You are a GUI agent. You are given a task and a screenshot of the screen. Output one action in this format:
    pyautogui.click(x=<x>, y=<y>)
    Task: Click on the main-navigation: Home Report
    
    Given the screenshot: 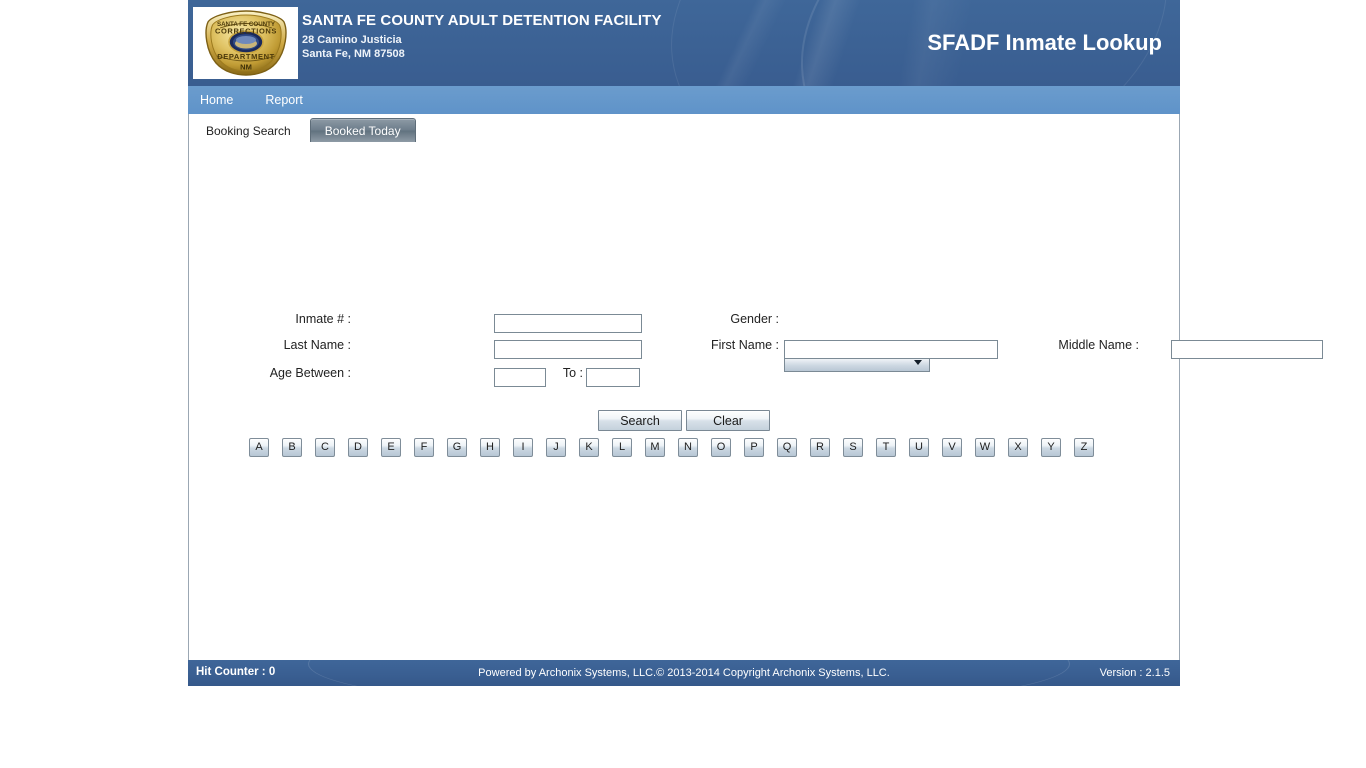 What is the action you would take?
    pyautogui.click(x=684, y=100)
    